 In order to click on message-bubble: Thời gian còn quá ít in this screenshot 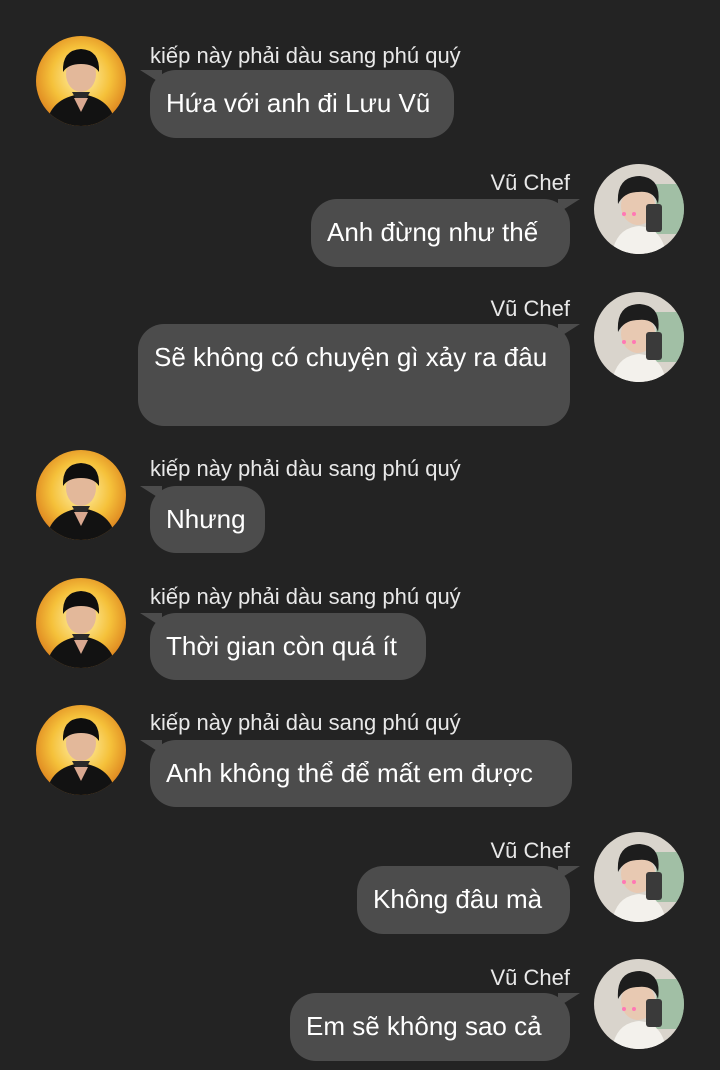, I will do `click(288, 646)`.